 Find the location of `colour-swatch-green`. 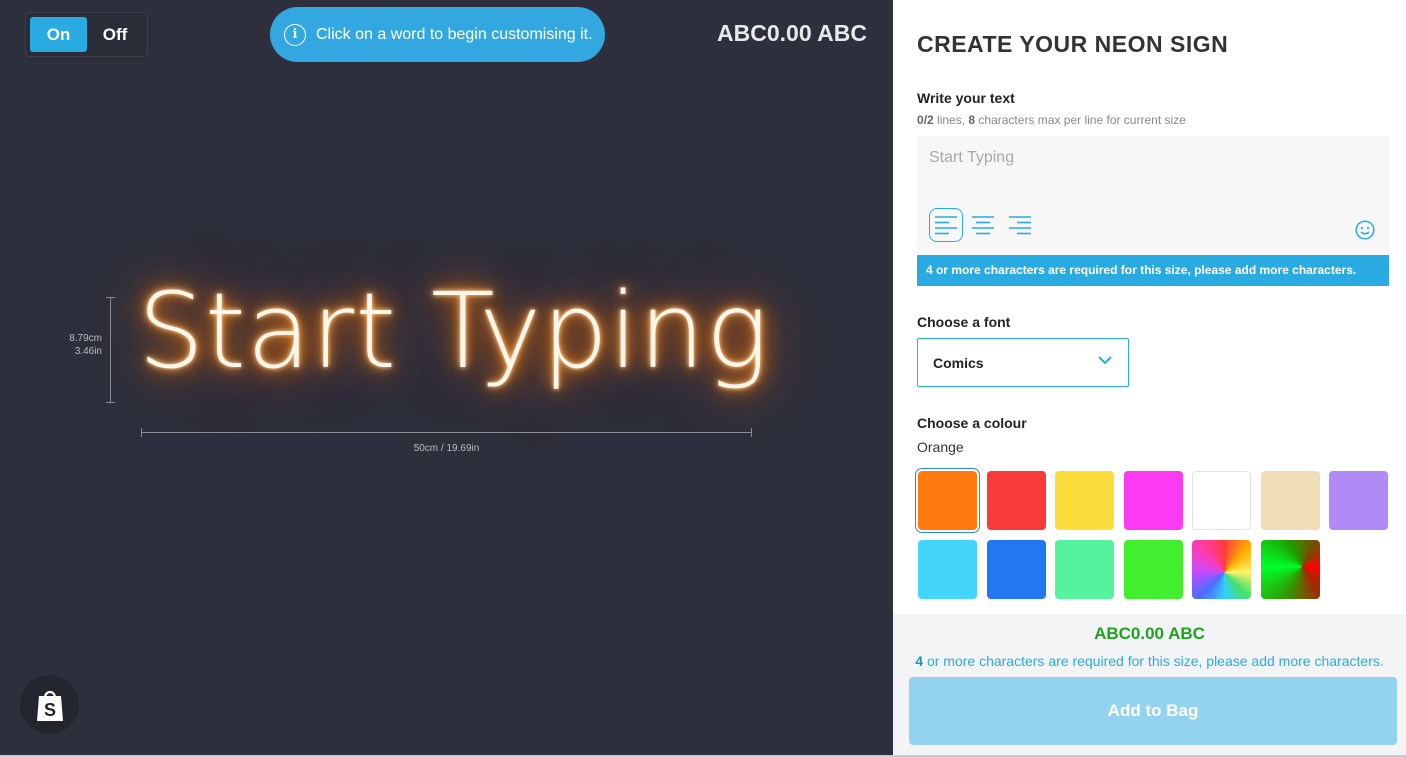

colour-swatch-green is located at coordinates (1153, 569).